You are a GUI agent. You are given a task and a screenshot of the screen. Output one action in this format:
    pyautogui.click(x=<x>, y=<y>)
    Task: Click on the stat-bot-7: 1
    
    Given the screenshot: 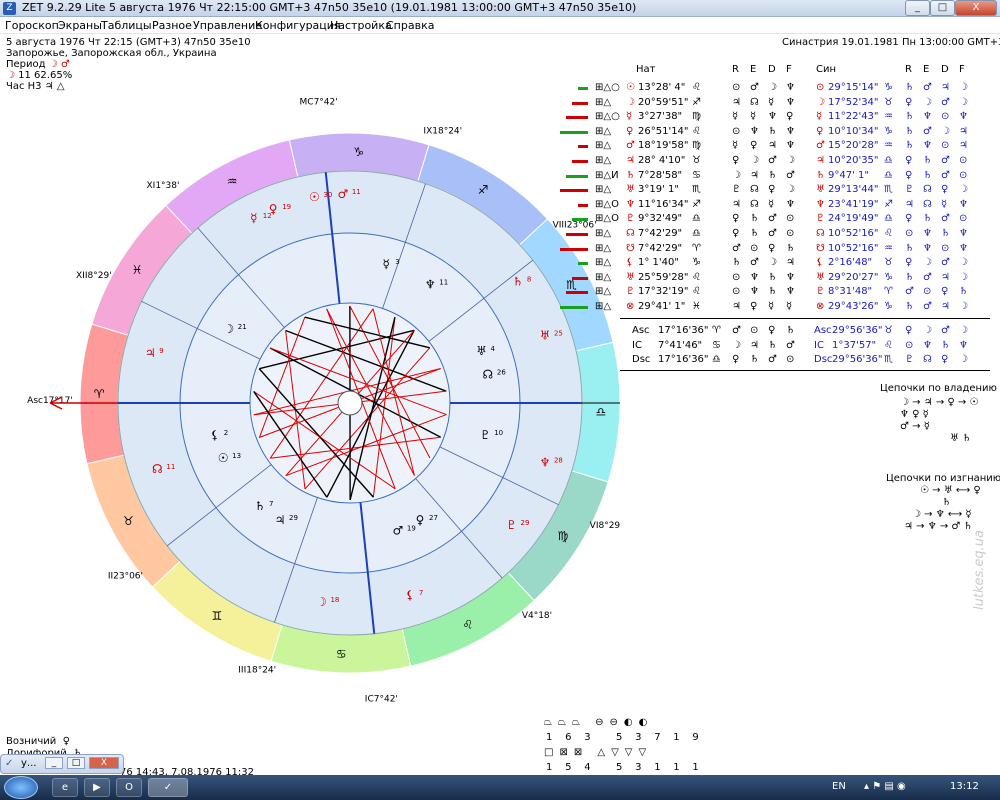 What is the action you would take?
    pyautogui.click(x=676, y=767)
    